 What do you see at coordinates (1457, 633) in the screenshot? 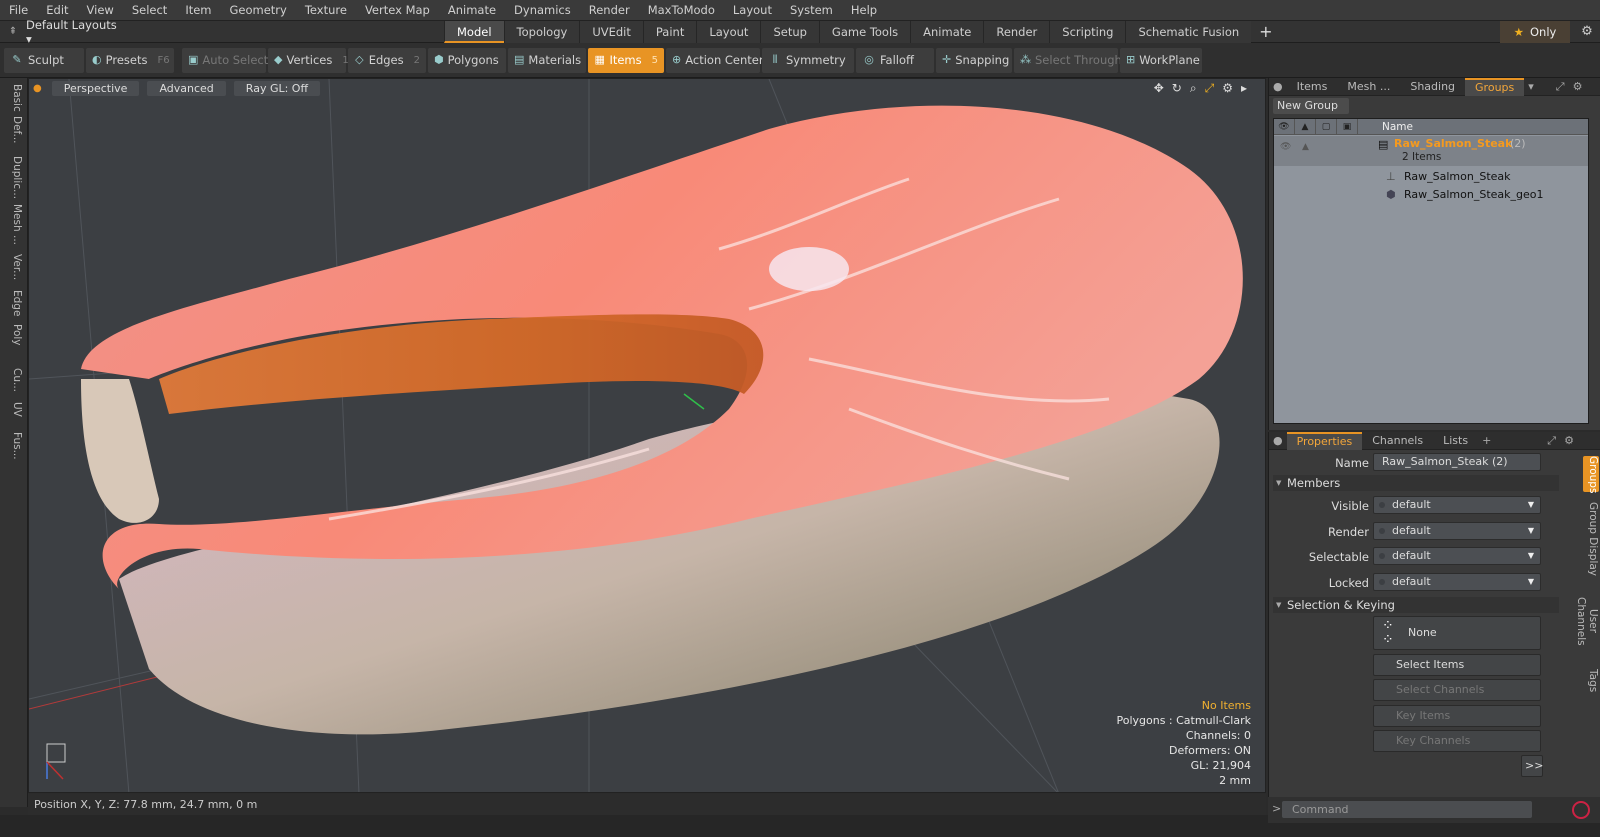
I see `none-button: ⁘ ⁘ None` at bounding box center [1457, 633].